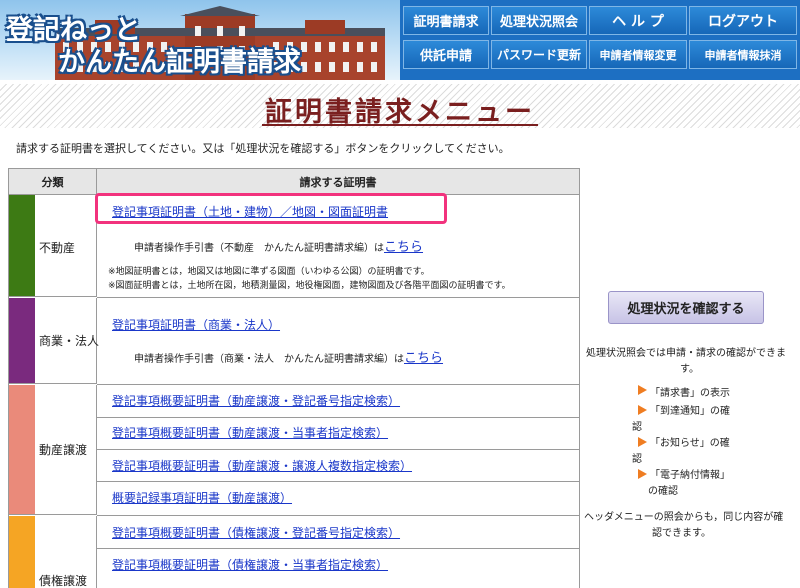 The image size is (800, 588). Describe the element at coordinates (256, 532) in the screenshot. I see `link-receivables-registration-number: 登記事項概要証明書（債権譲渡・登記番号指定検索）` at that location.